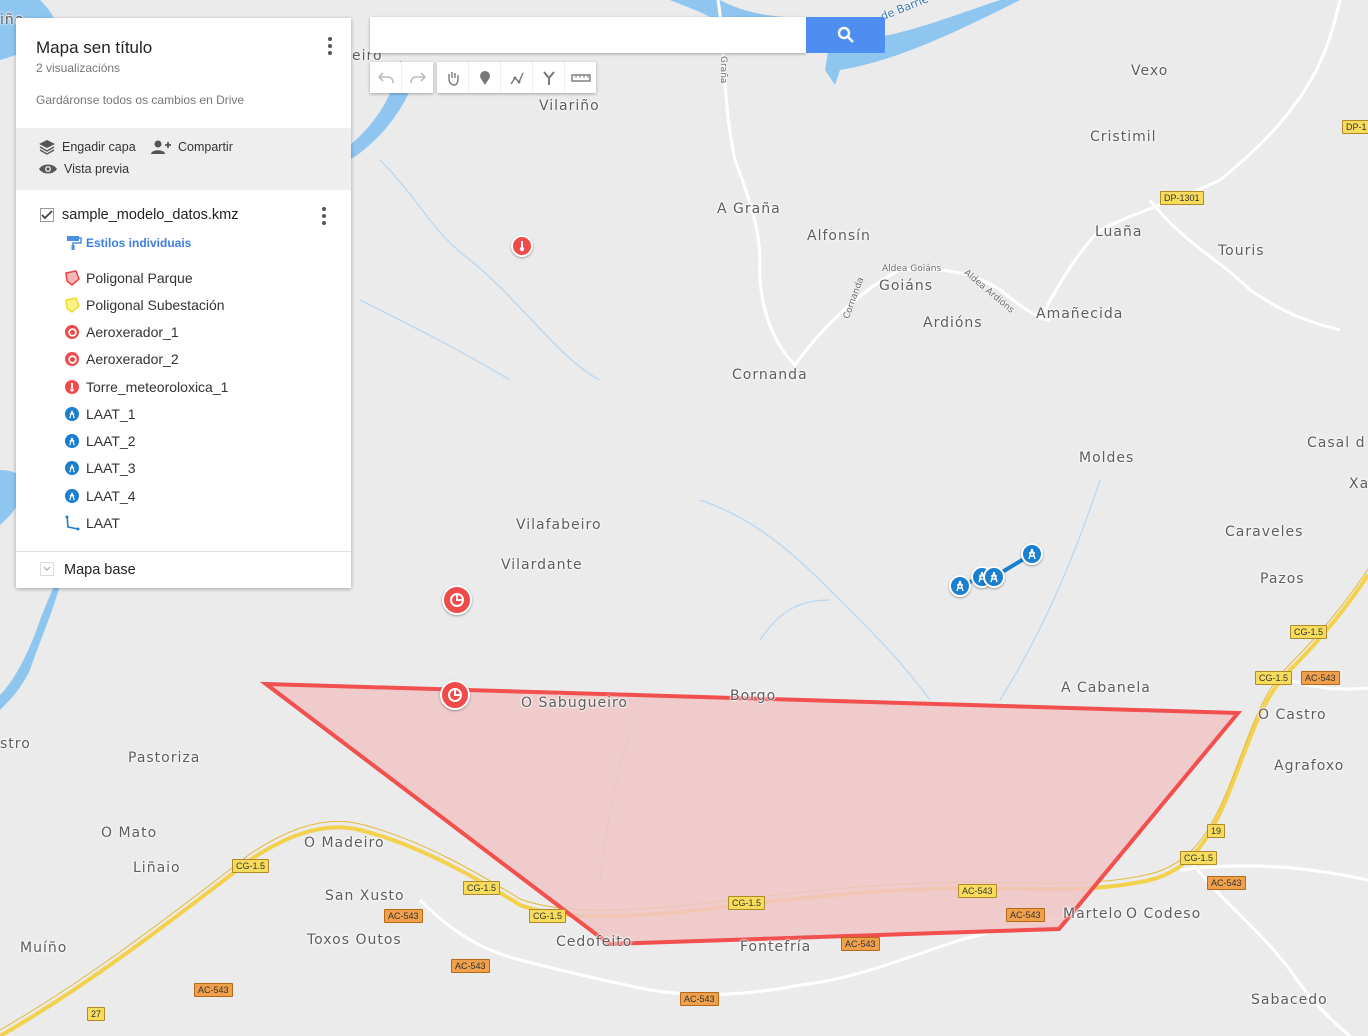 Image resolution: width=1368 pixels, height=1036 pixels. I want to click on legend-item-laat-3: LAAT_3, so click(100, 468).